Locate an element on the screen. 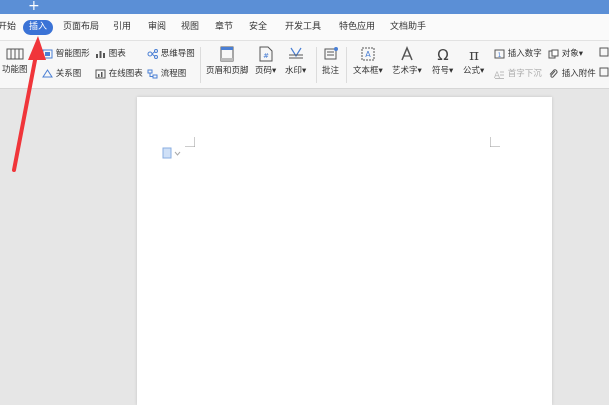 The width and height of the screenshot is (609, 405). menu-start: 开始 is located at coordinates (8, 27).